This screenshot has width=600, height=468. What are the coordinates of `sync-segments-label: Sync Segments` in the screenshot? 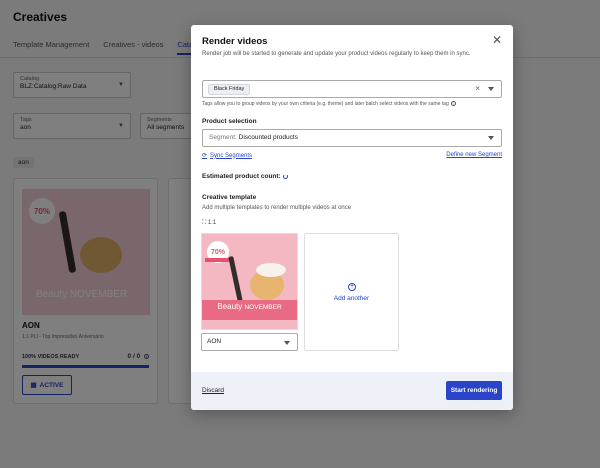 It's located at (231, 155).